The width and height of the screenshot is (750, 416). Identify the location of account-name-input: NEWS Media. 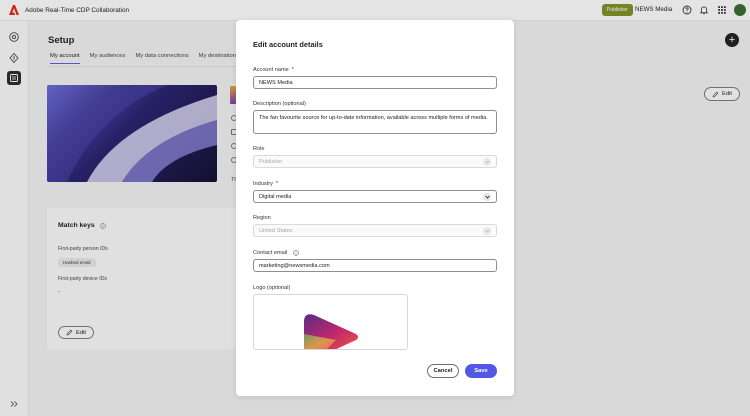
(375, 82).